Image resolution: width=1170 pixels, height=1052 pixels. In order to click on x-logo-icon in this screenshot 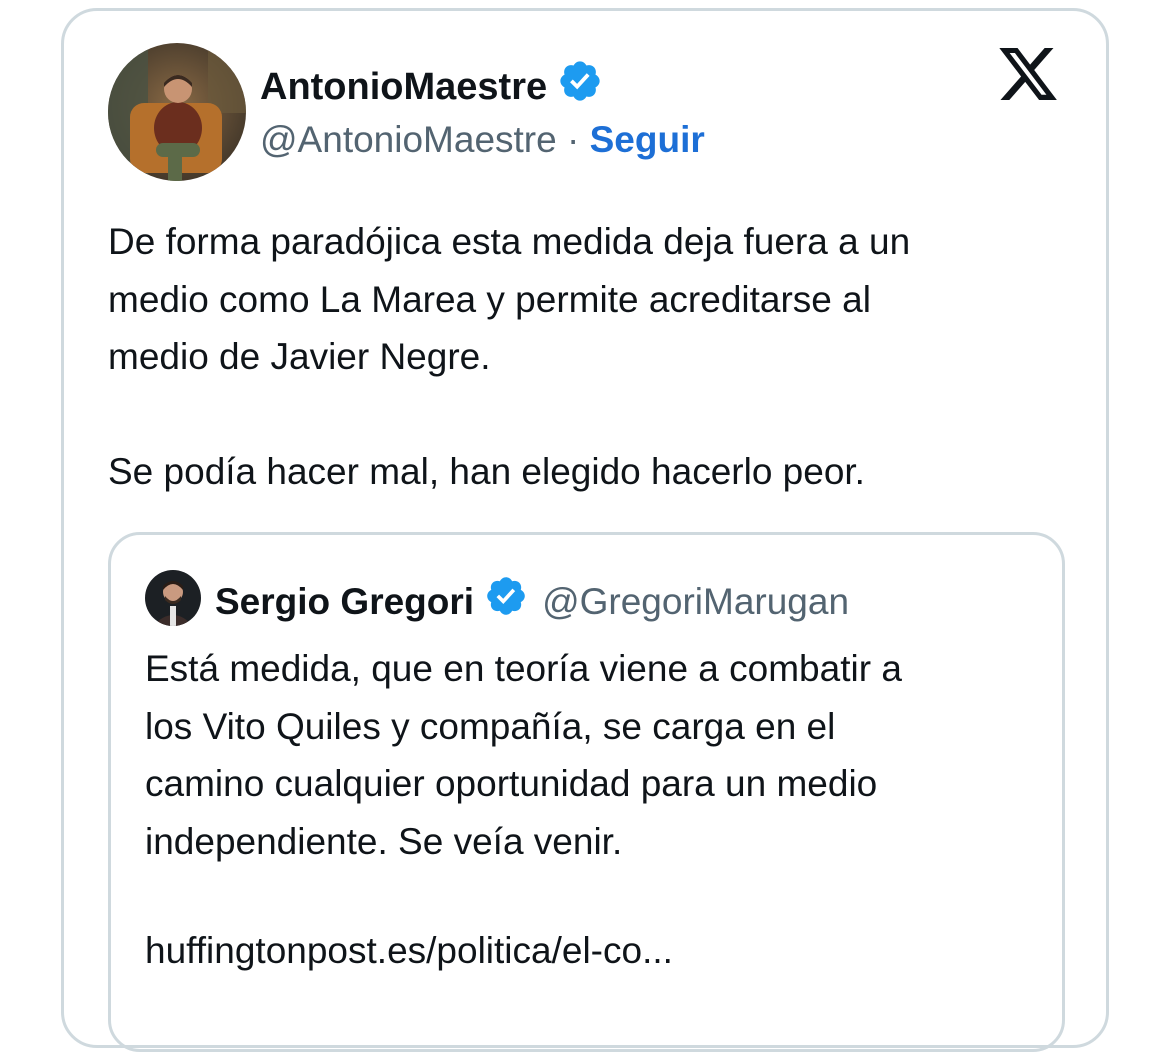, I will do `click(1028, 78)`.